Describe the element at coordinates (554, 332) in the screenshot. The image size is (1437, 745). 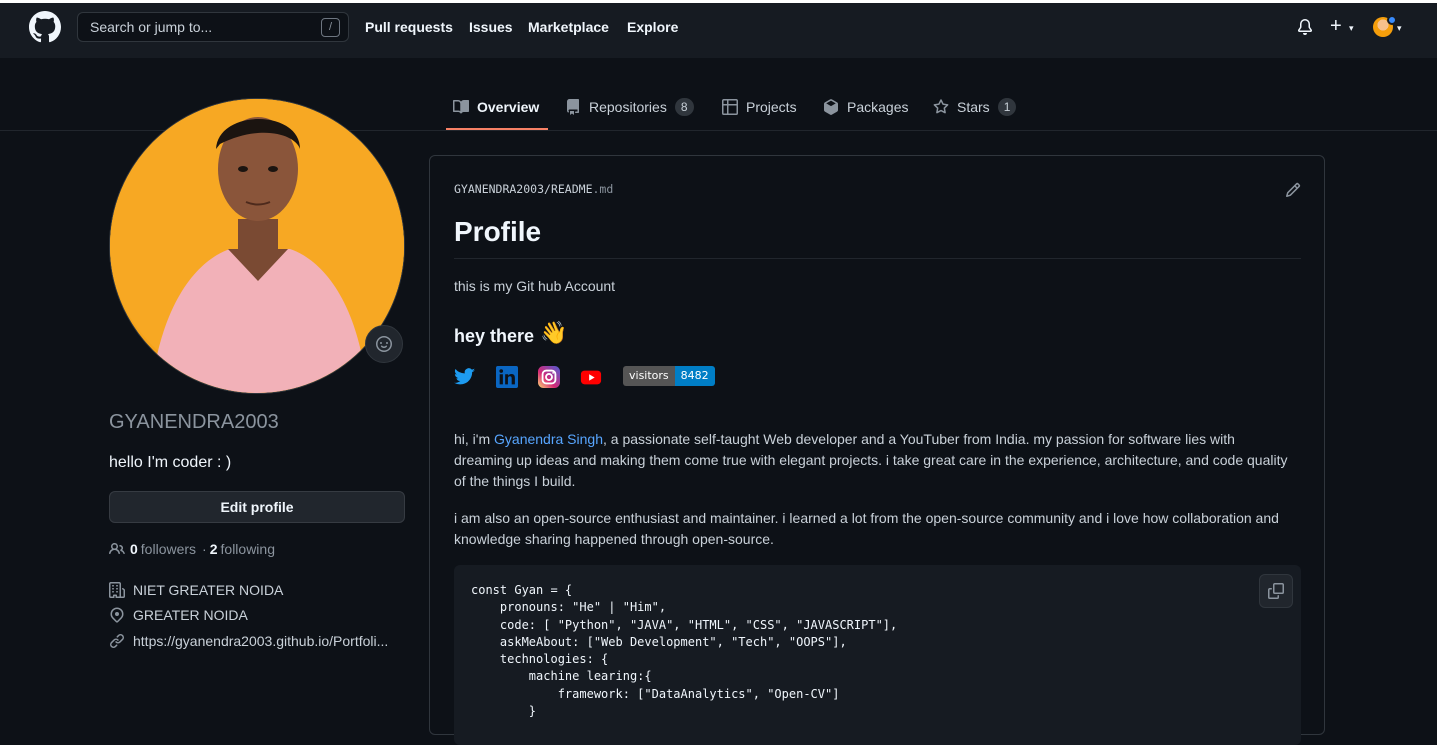
I see `waving-hand-icon: 👋` at that location.